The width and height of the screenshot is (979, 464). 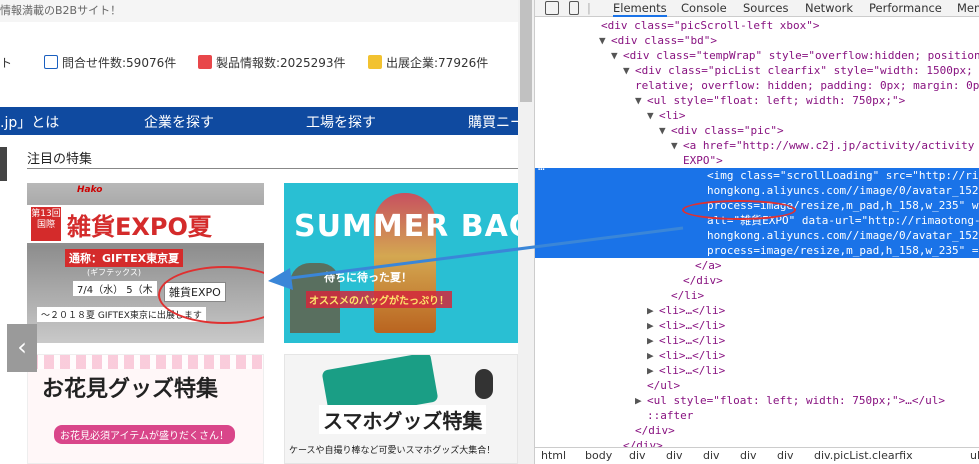 What do you see at coordinates (598, 455) in the screenshot?
I see `breadcrumb-item: body` at bounding box center [598, 455].